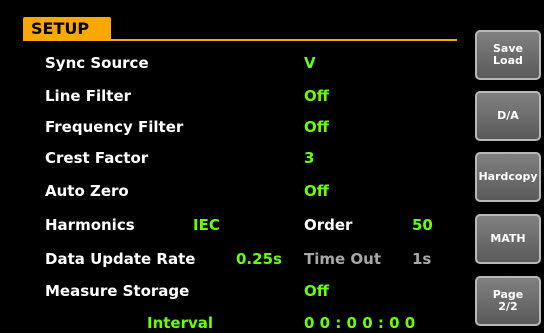 The image size is (544, 333). I want to click on page-softkey-label: Page 2/2, so click(508, 300).